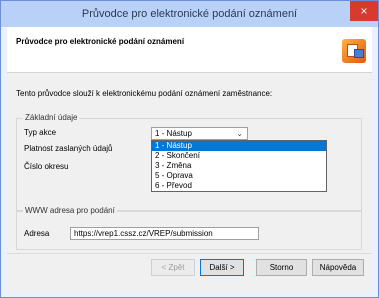 Image resolution: width=379 pixels, height=298 pixels. I want to click on dropdown-option: 2 - Skončení, so click(239, 156).